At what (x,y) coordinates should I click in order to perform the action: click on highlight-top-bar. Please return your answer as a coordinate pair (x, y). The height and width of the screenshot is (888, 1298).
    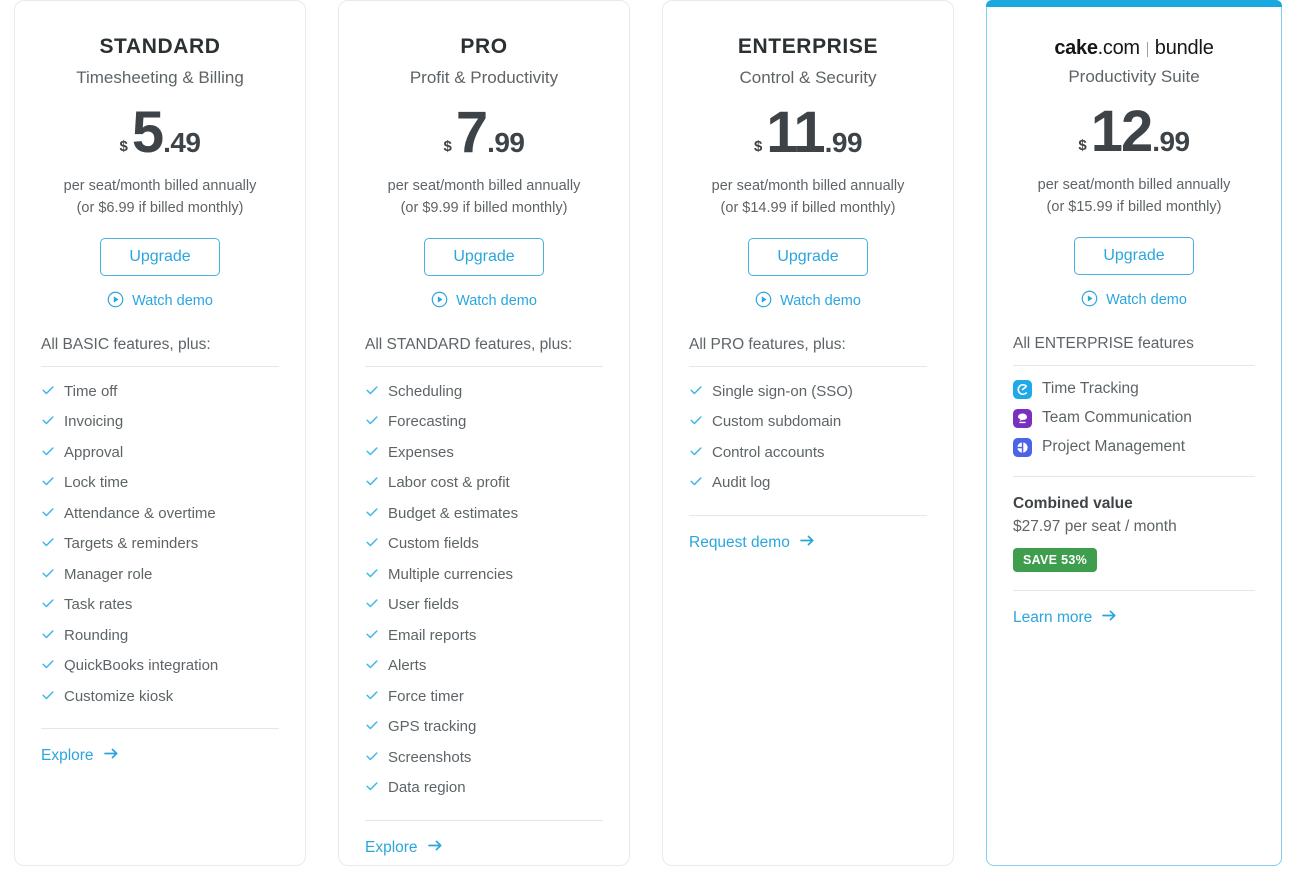
    Looking at the image, I should click on (1134, 3).